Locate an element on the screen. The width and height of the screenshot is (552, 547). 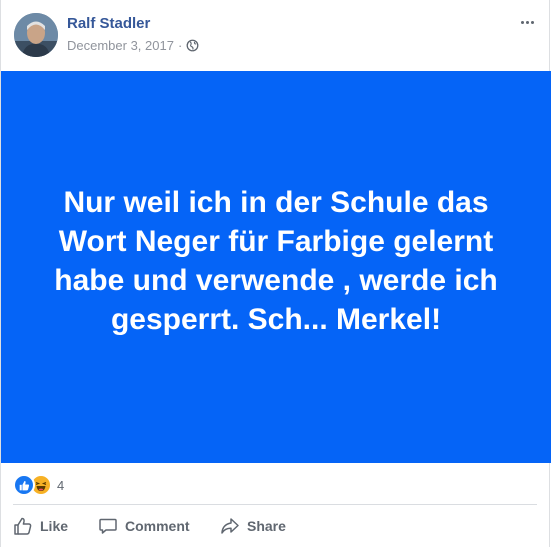
share-arrow-icon is located at coordinates (230, 526).